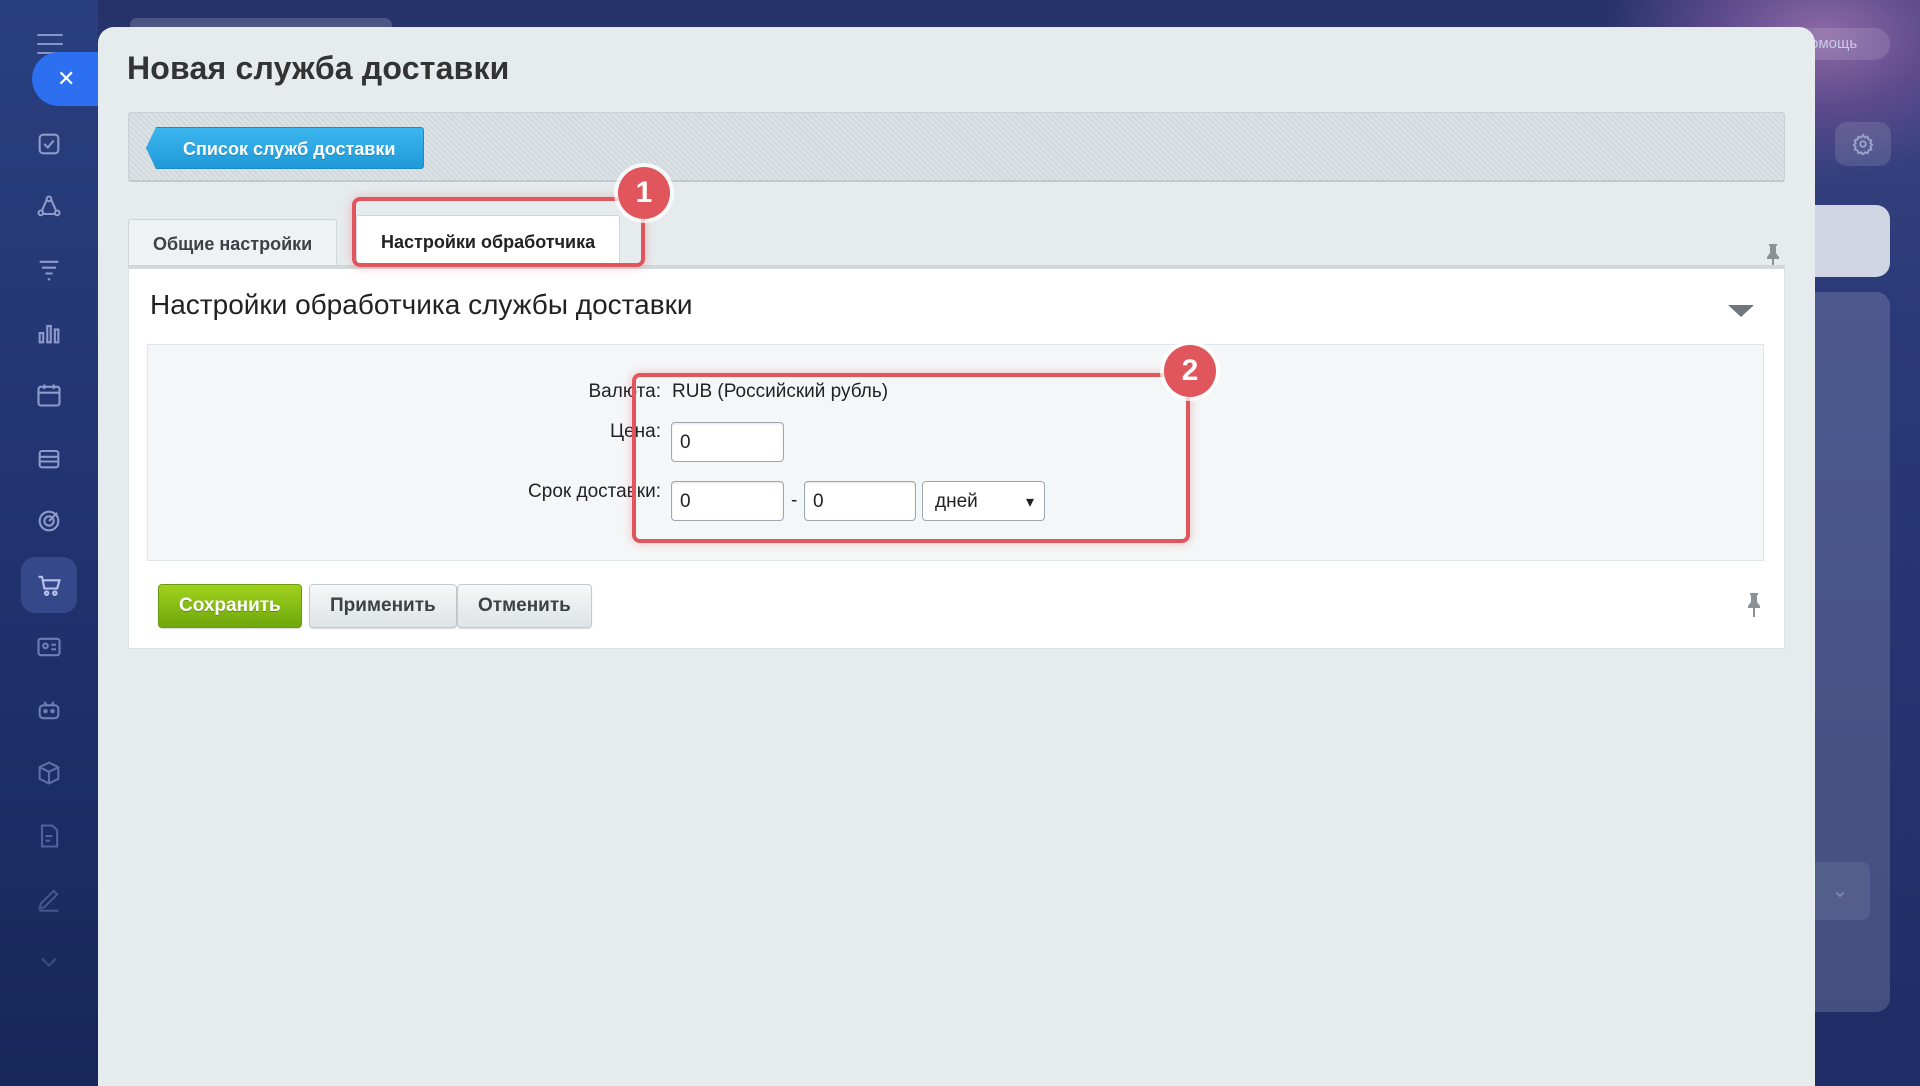  I want to click on funnel-icon, so click(49, 270).